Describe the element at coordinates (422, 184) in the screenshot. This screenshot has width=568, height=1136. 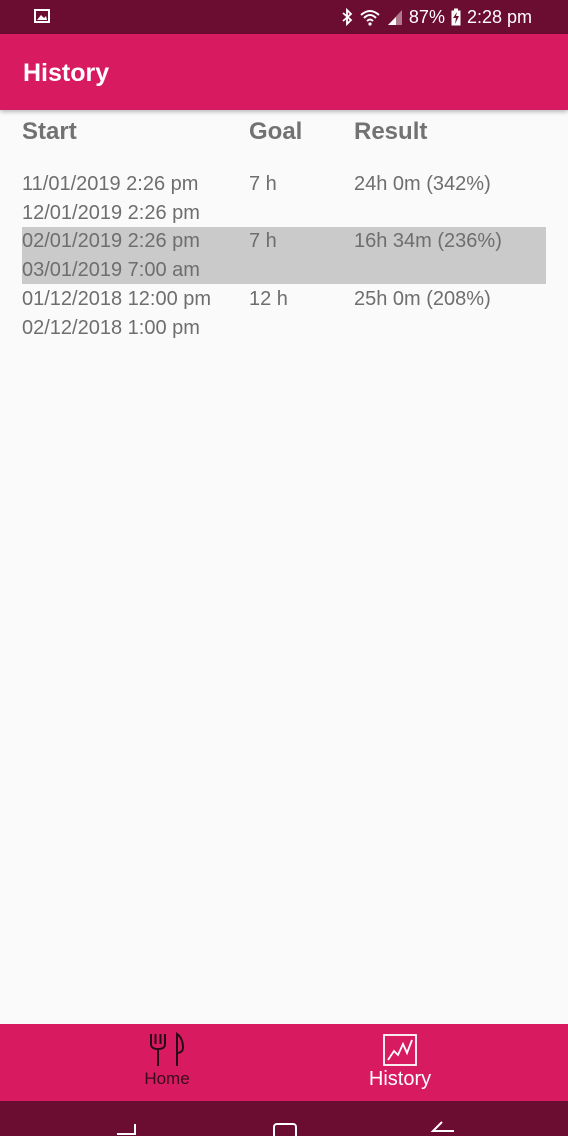
I see `row-result: 24h 0m (342%)` at that location.